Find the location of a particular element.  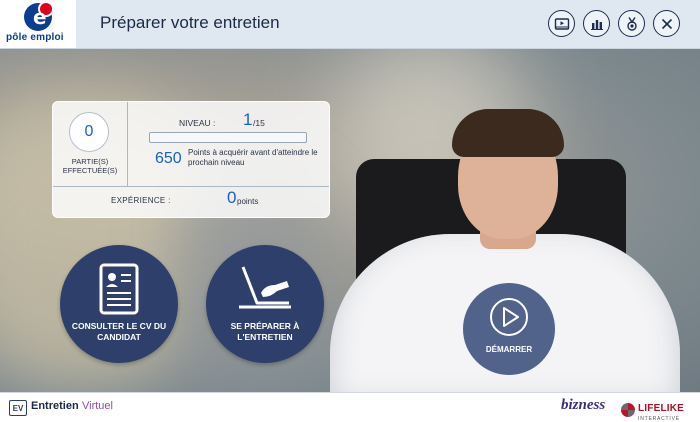

niveau-value: 1 is located at coordinates (248, 119).